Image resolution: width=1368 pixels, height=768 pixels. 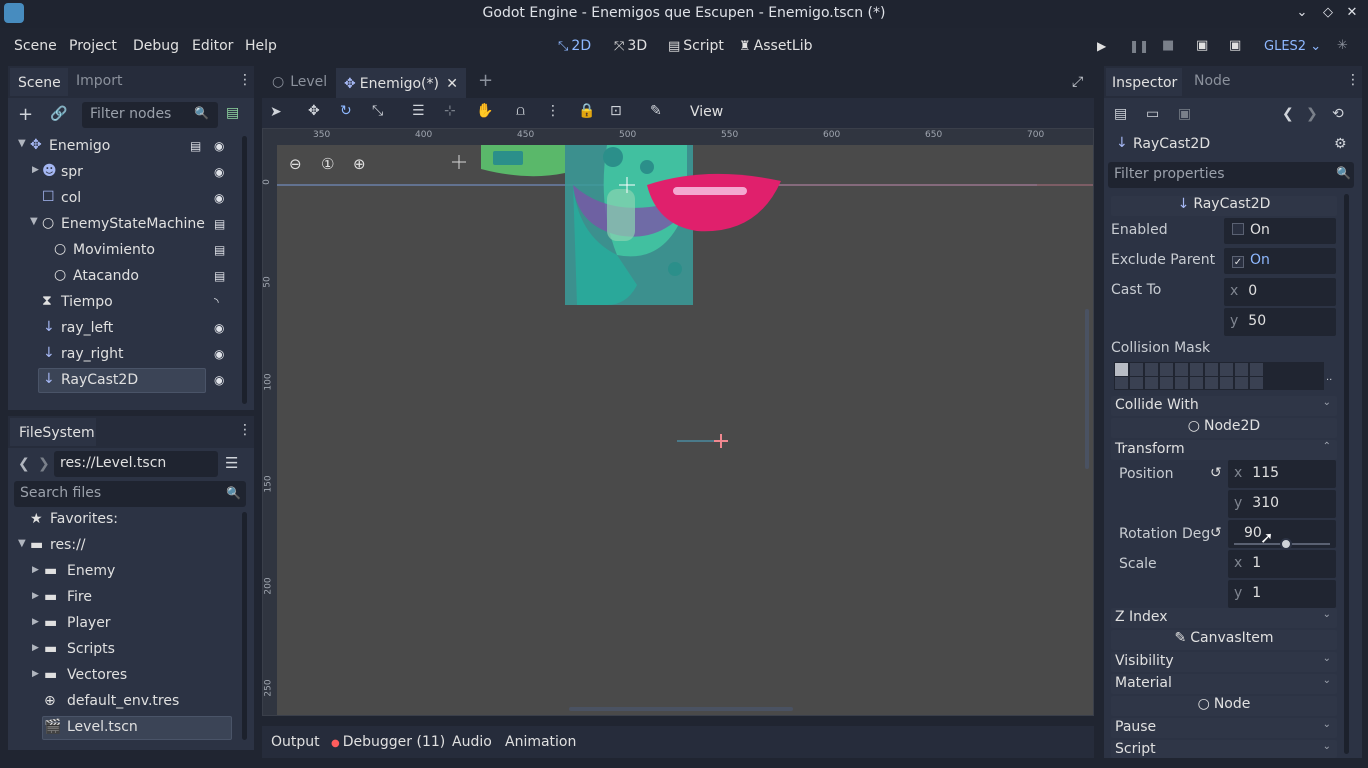 What do you see at coordinates (295, 742) in the screenshot?
I see `output-tab: Output` at bounding box center [295, 742].